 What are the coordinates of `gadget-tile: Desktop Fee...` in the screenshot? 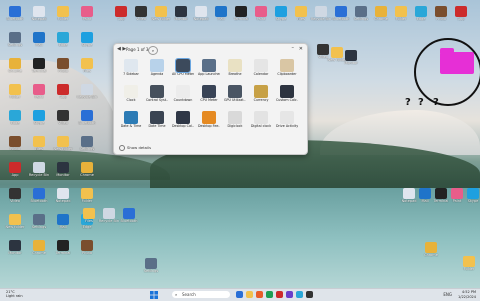 It's located at (209, 122).